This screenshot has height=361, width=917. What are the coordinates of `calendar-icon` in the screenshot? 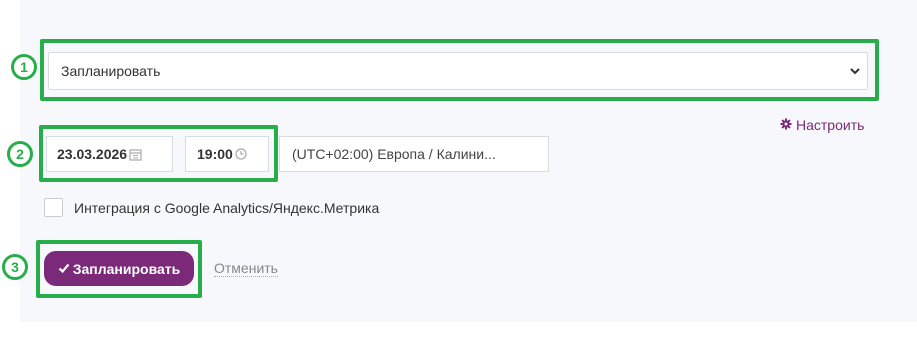 It's located at (135, 154).